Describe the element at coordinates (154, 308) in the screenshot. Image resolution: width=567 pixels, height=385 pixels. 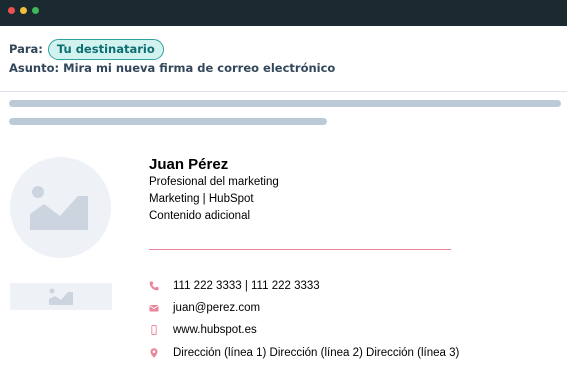
I see `envelope-icon` at that location.